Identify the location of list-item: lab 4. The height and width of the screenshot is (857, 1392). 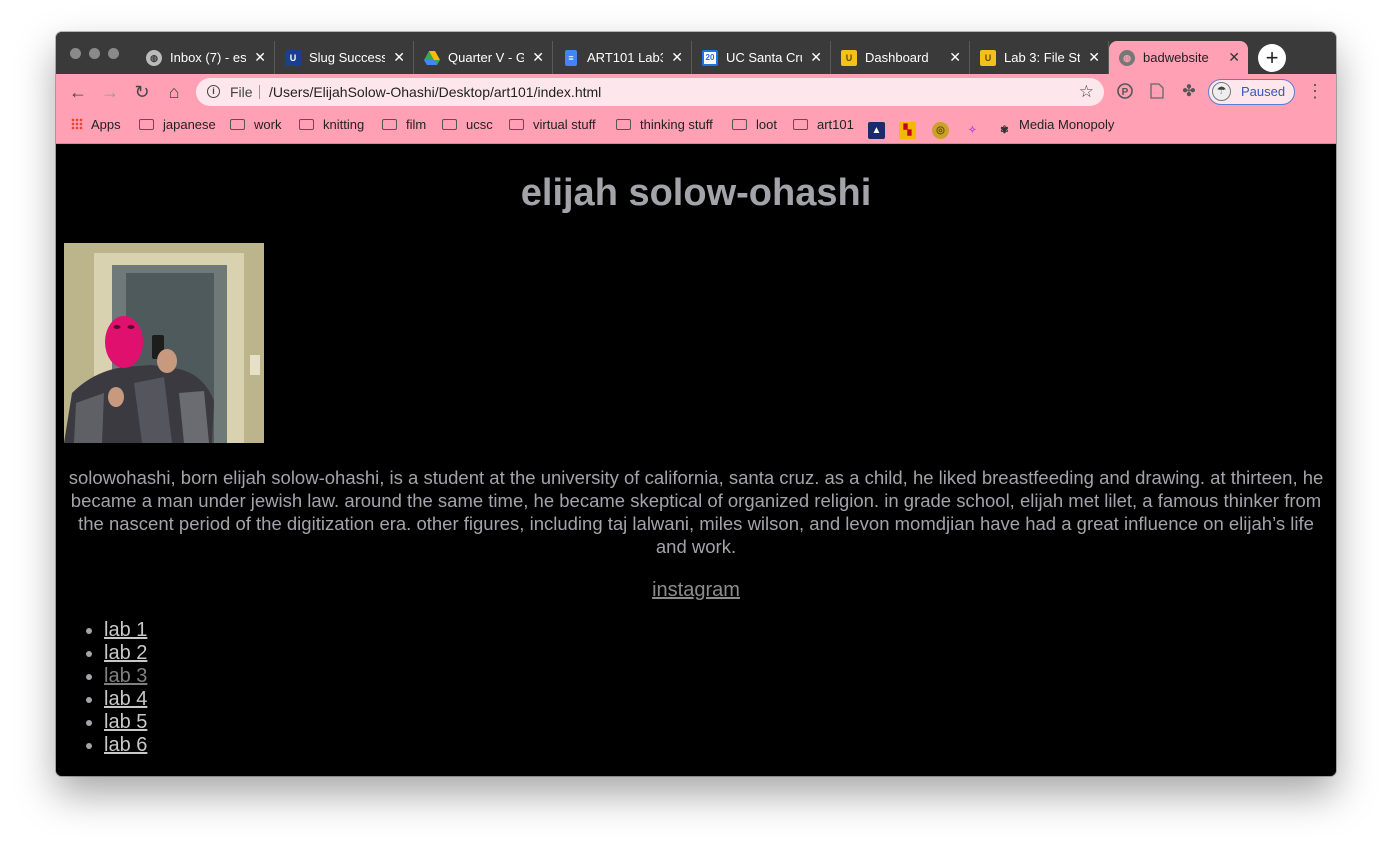
(125, 699).